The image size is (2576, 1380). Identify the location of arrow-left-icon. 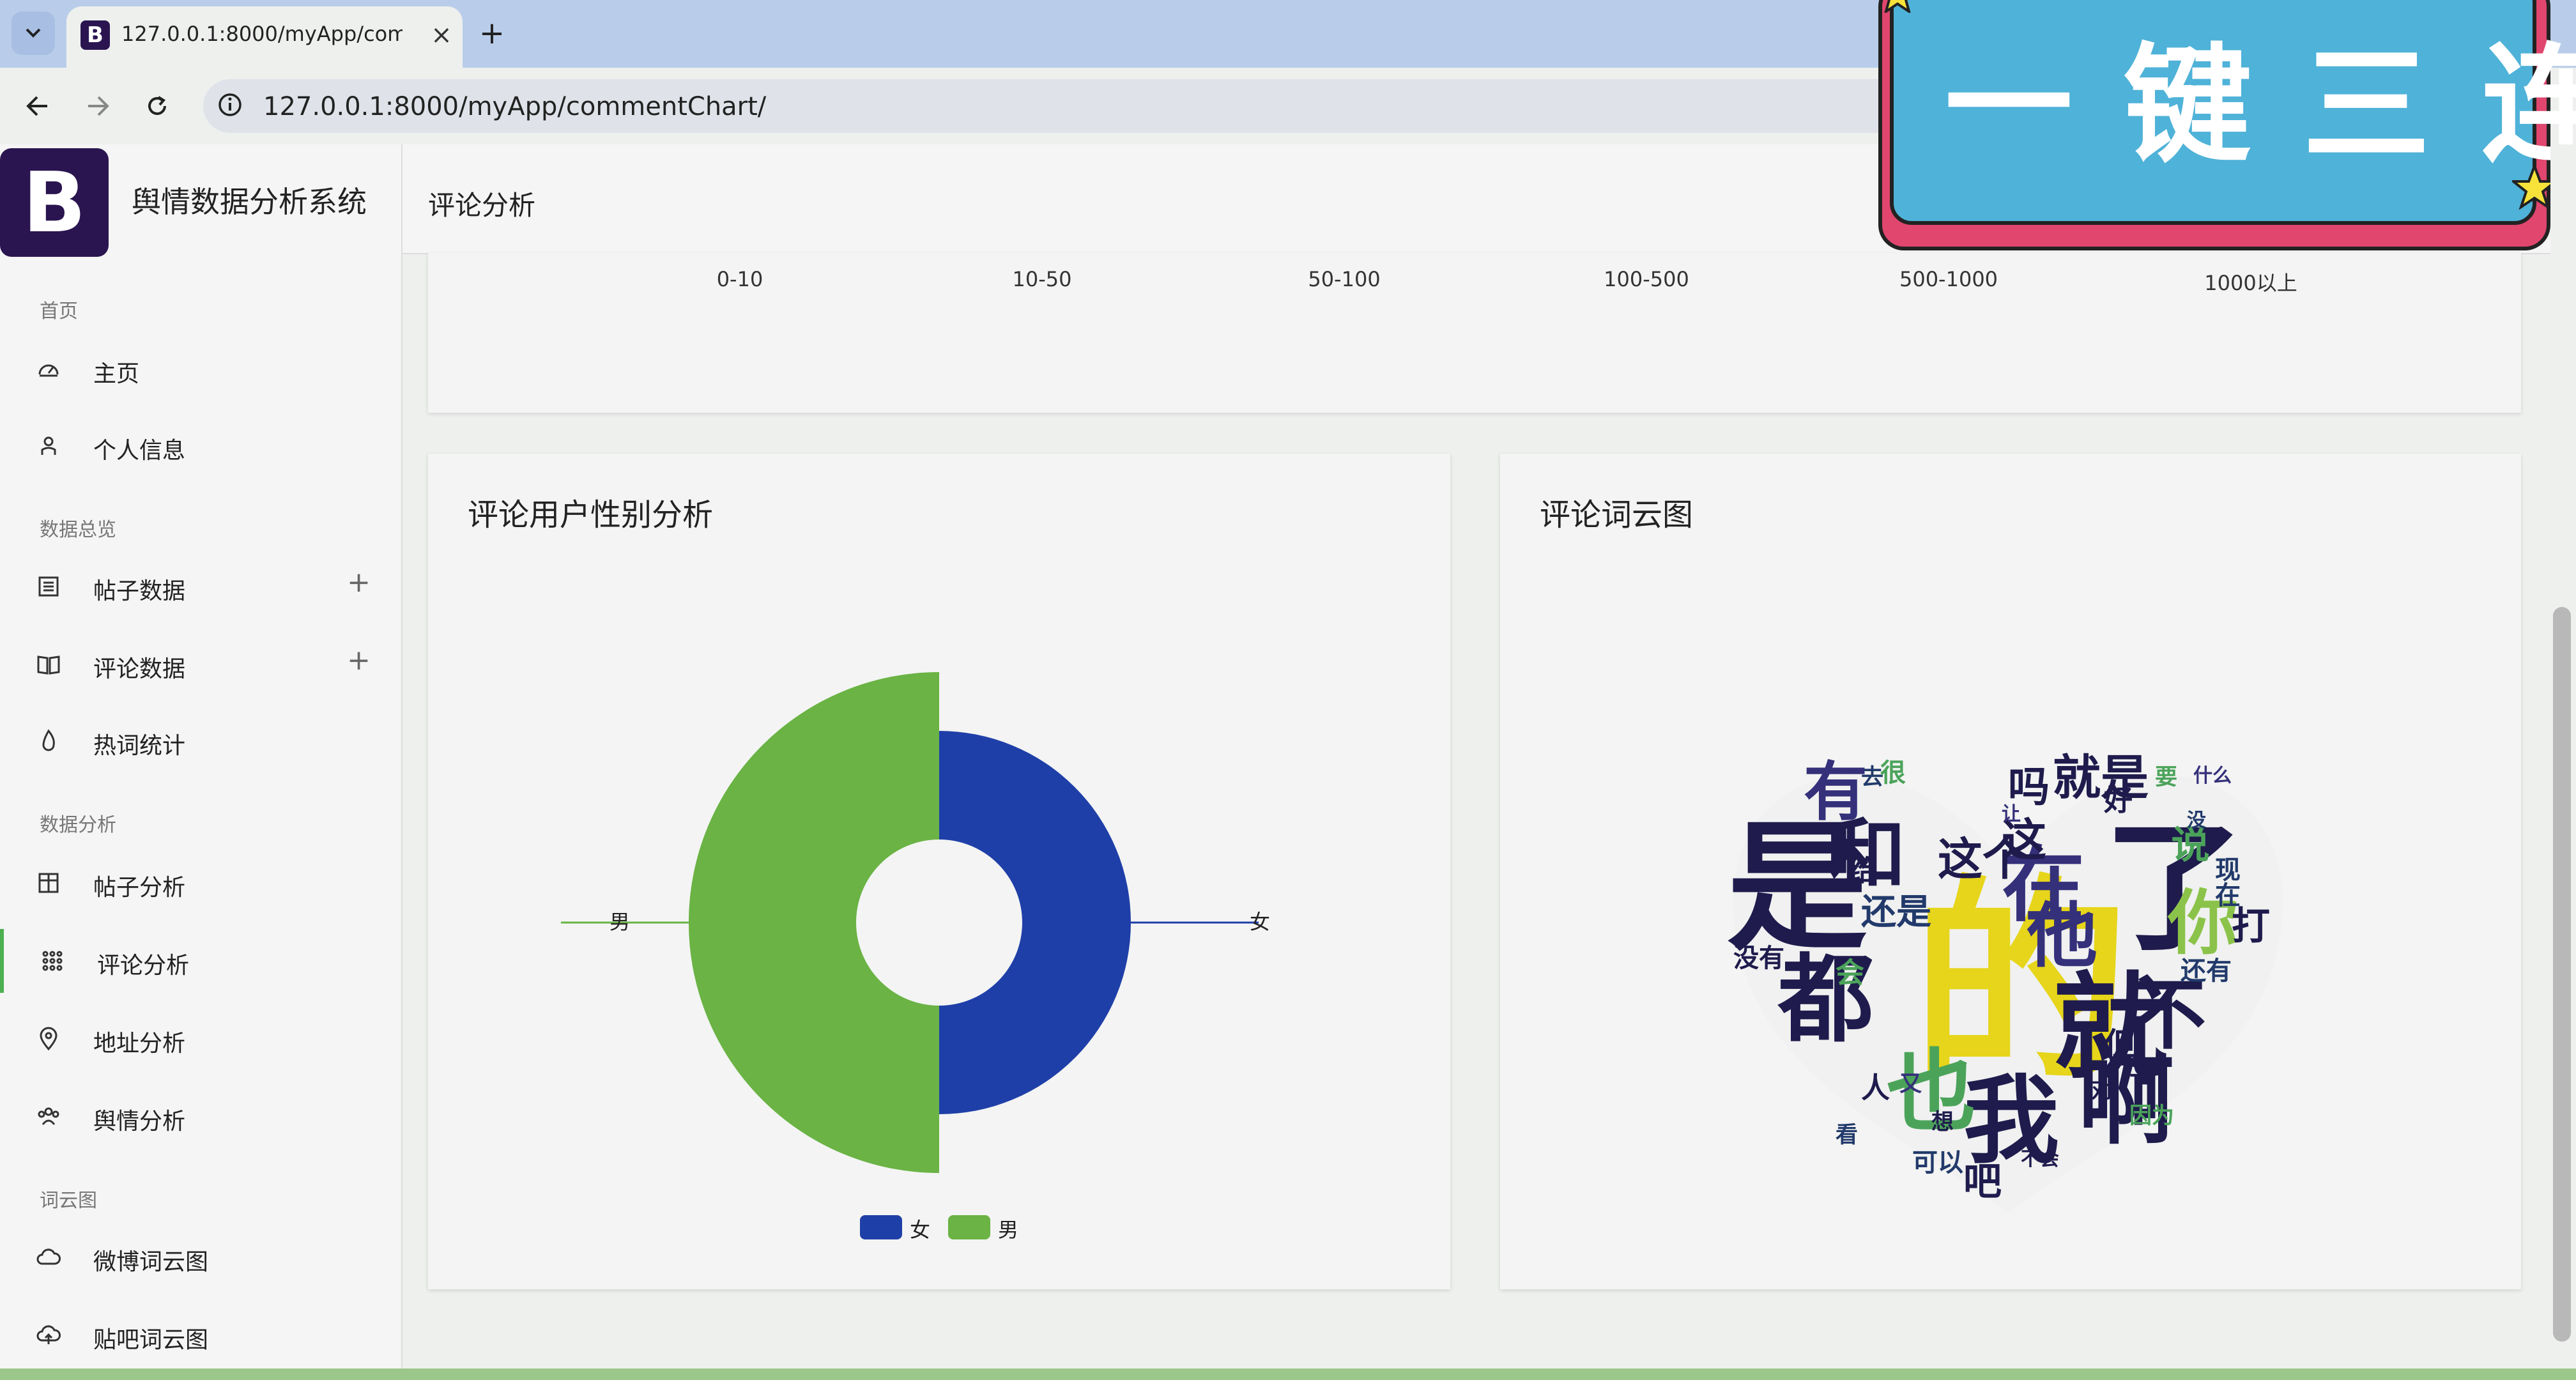
(36, 106).